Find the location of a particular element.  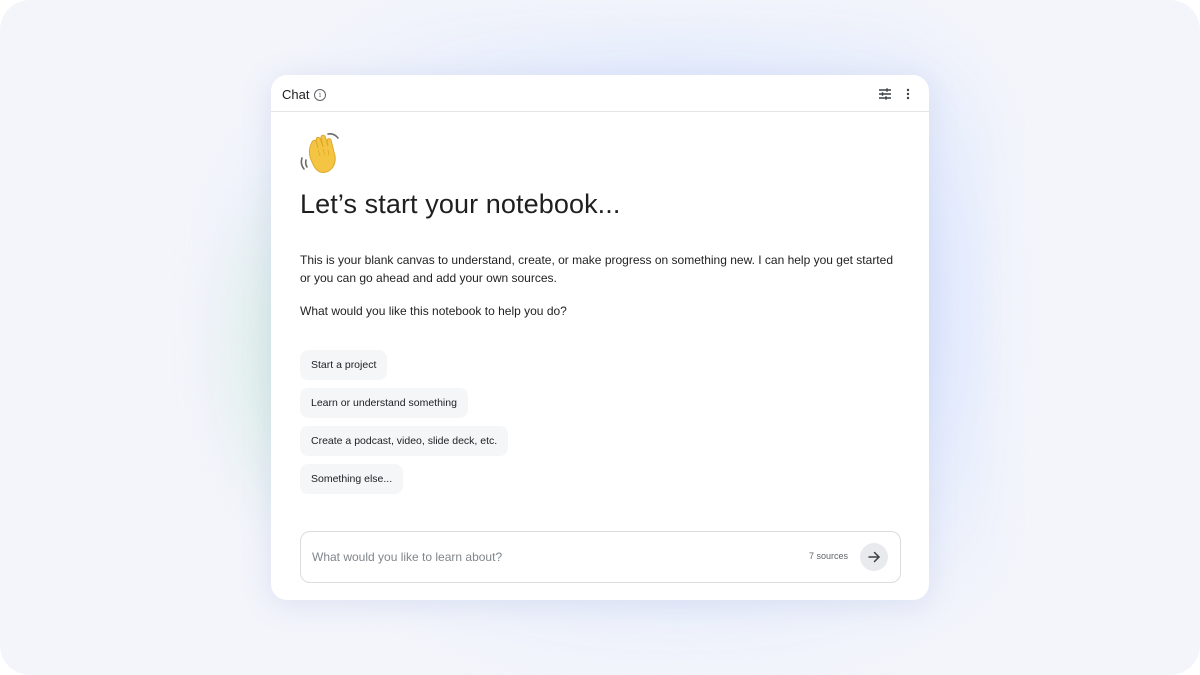

source-count-label: 7 sources is located at coordinates (828, 556).